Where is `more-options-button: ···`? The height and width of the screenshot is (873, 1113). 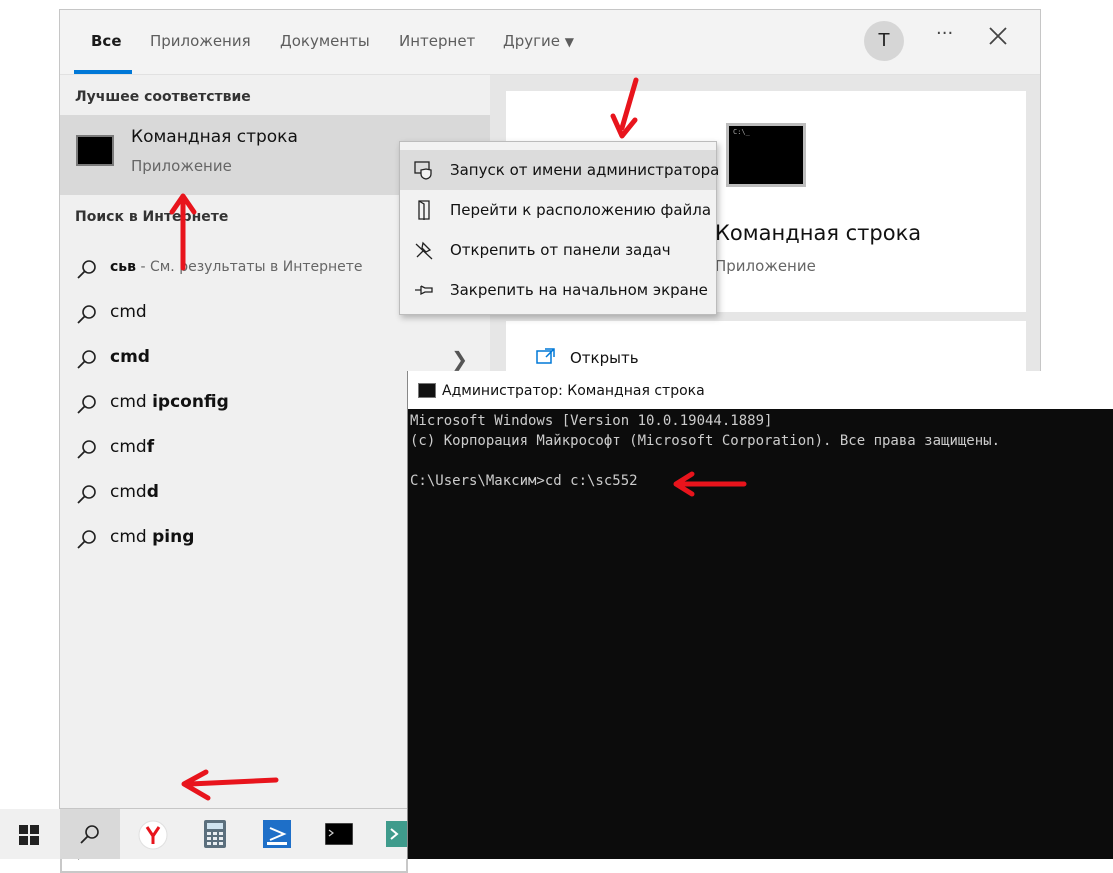 more-options-button: ··· is located at coordinates (948, 33).